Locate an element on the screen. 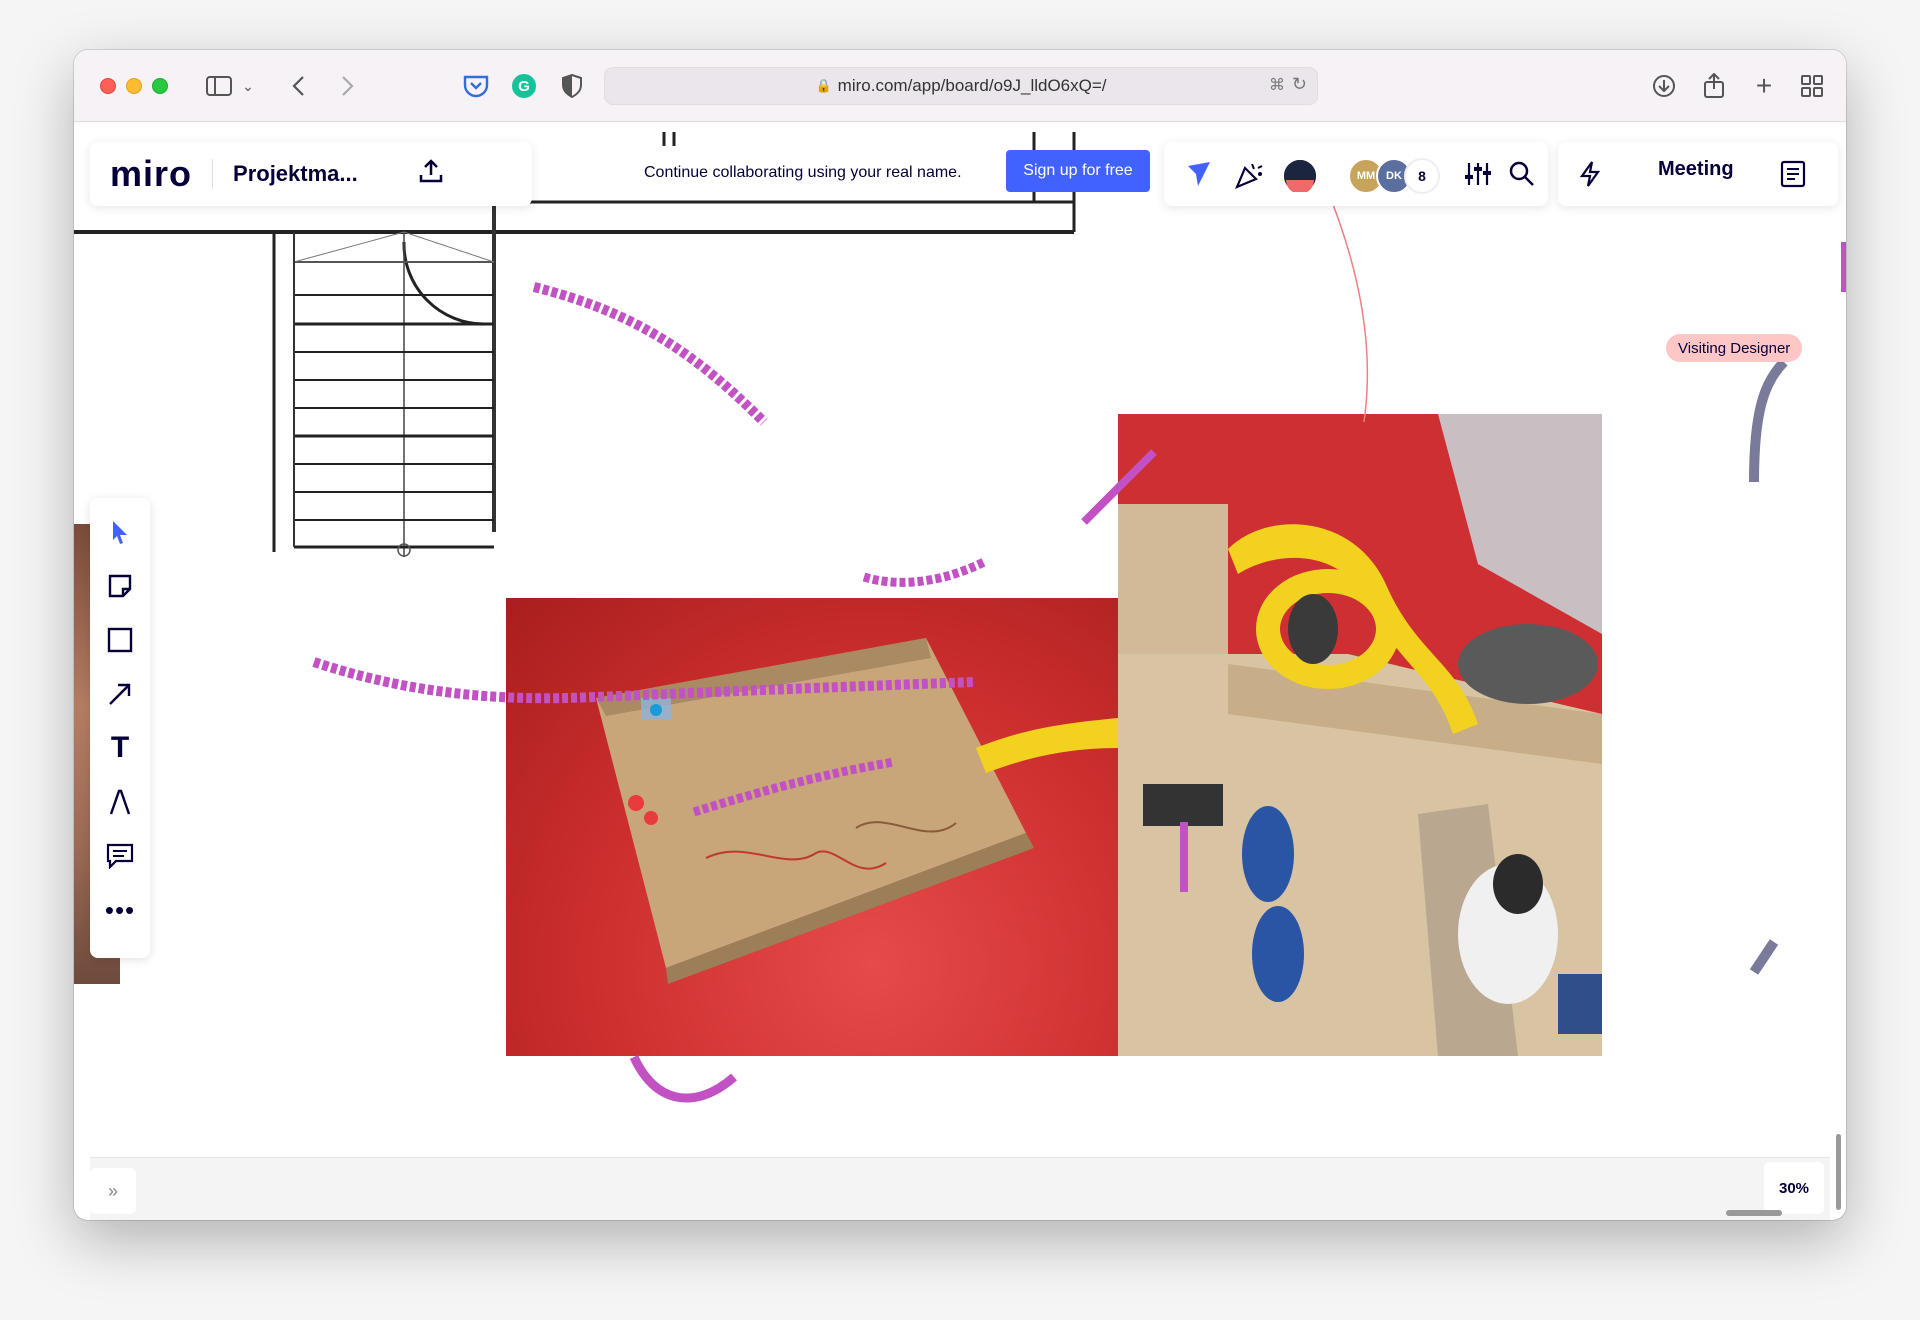  text-icon: T is located at coordinates (120, 748).